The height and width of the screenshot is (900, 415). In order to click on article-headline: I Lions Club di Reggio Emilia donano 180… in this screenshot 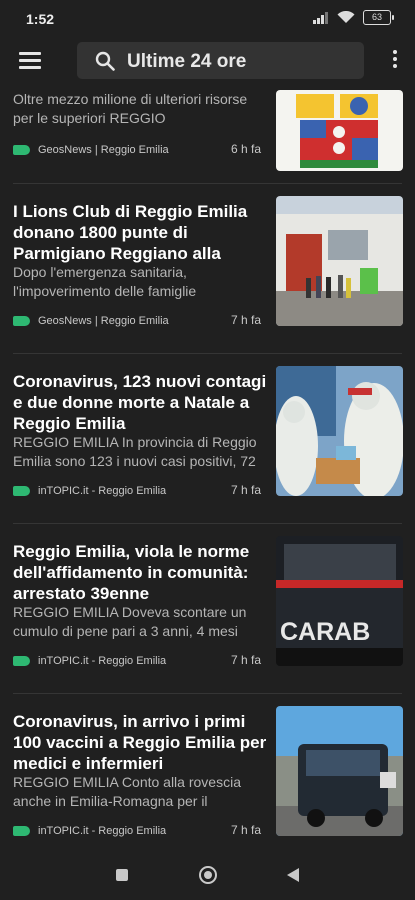, I will do `click(130, 232)`.